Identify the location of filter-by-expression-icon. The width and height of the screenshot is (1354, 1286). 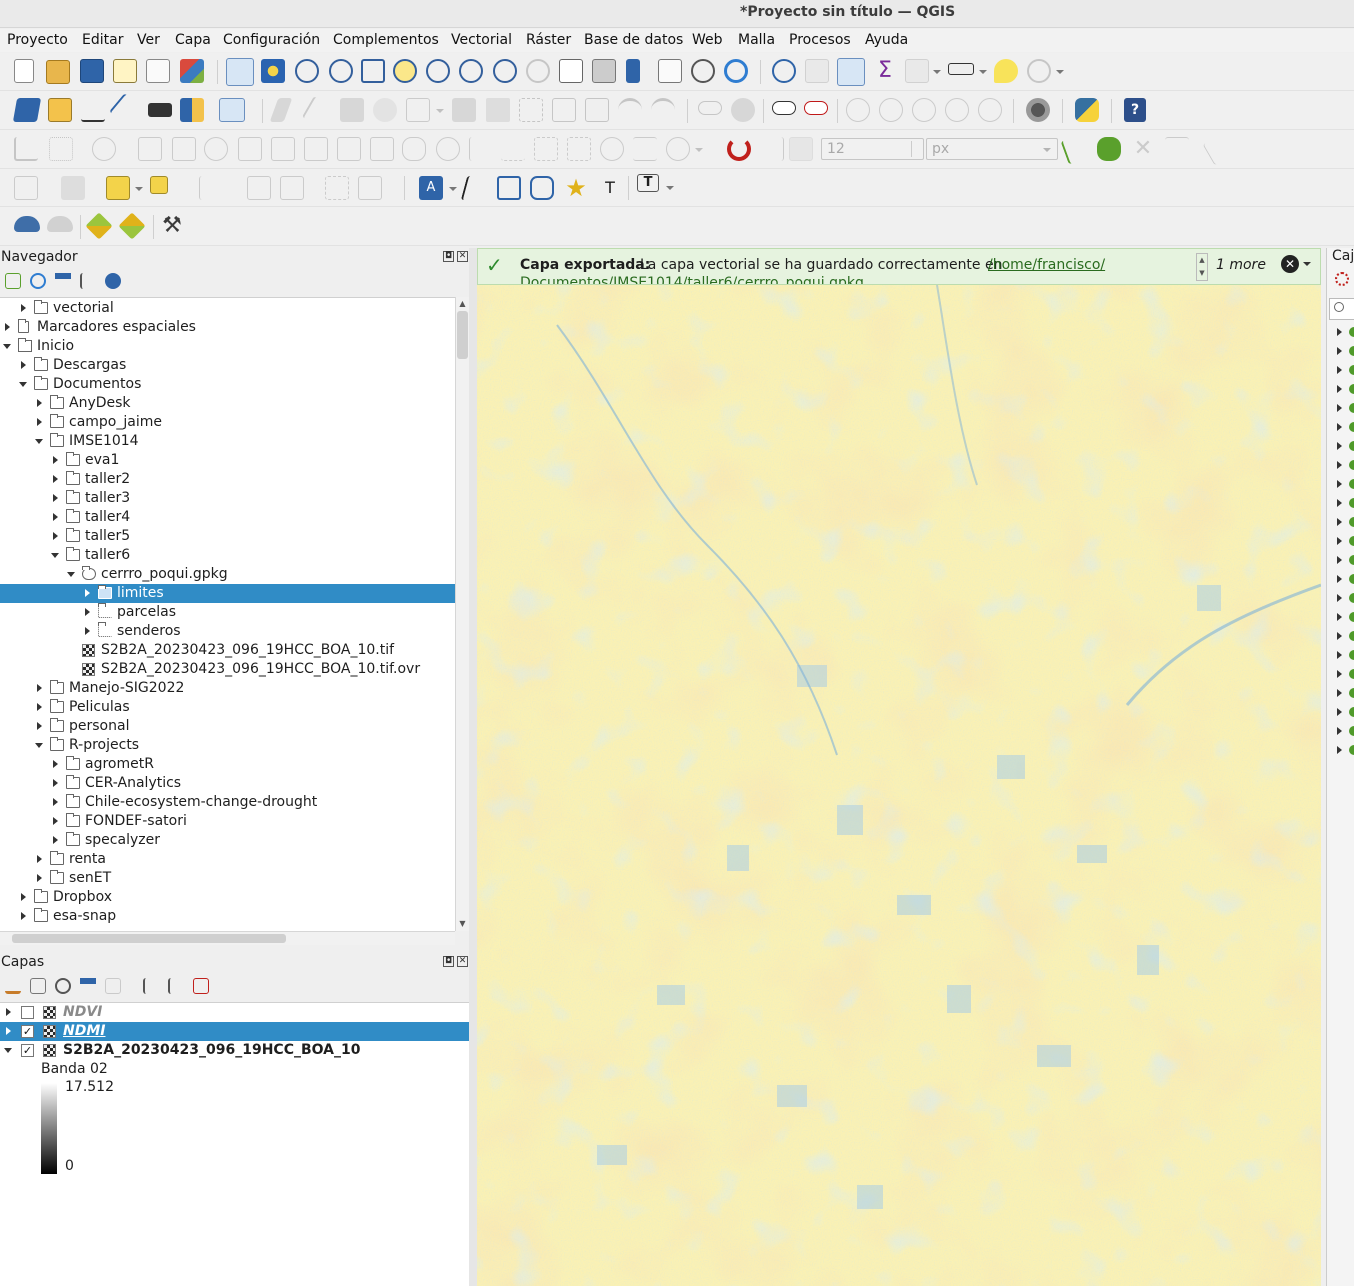
(113, 986).